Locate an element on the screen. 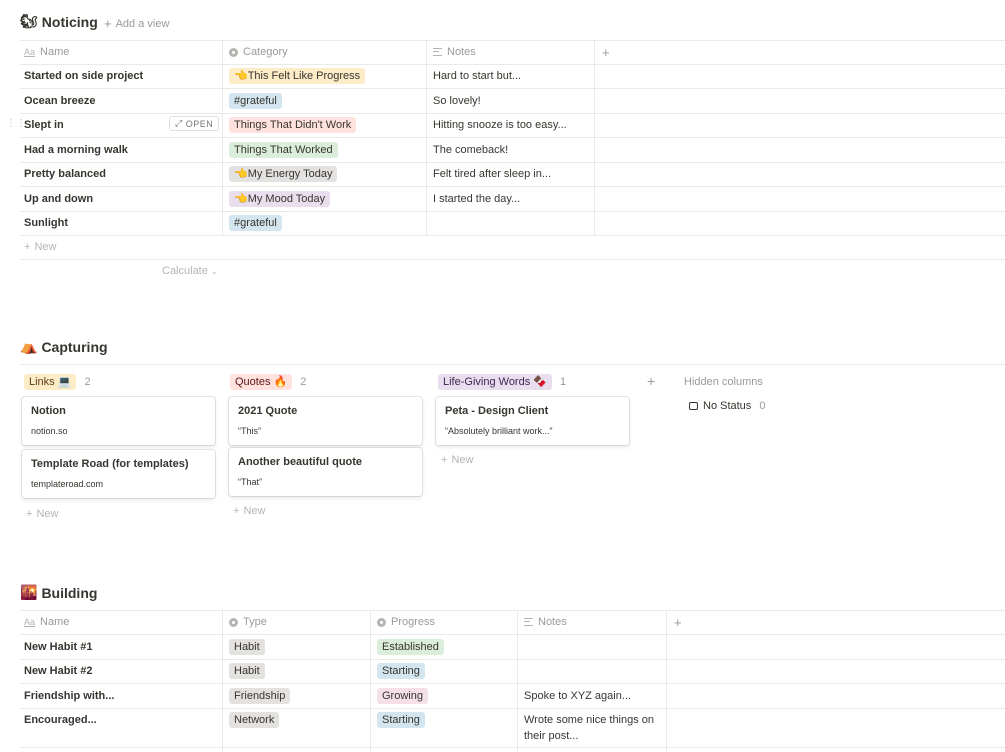 This screenshot has height=752, width=1005. calculate-label: Calculate is located at coordinates (185, 271).